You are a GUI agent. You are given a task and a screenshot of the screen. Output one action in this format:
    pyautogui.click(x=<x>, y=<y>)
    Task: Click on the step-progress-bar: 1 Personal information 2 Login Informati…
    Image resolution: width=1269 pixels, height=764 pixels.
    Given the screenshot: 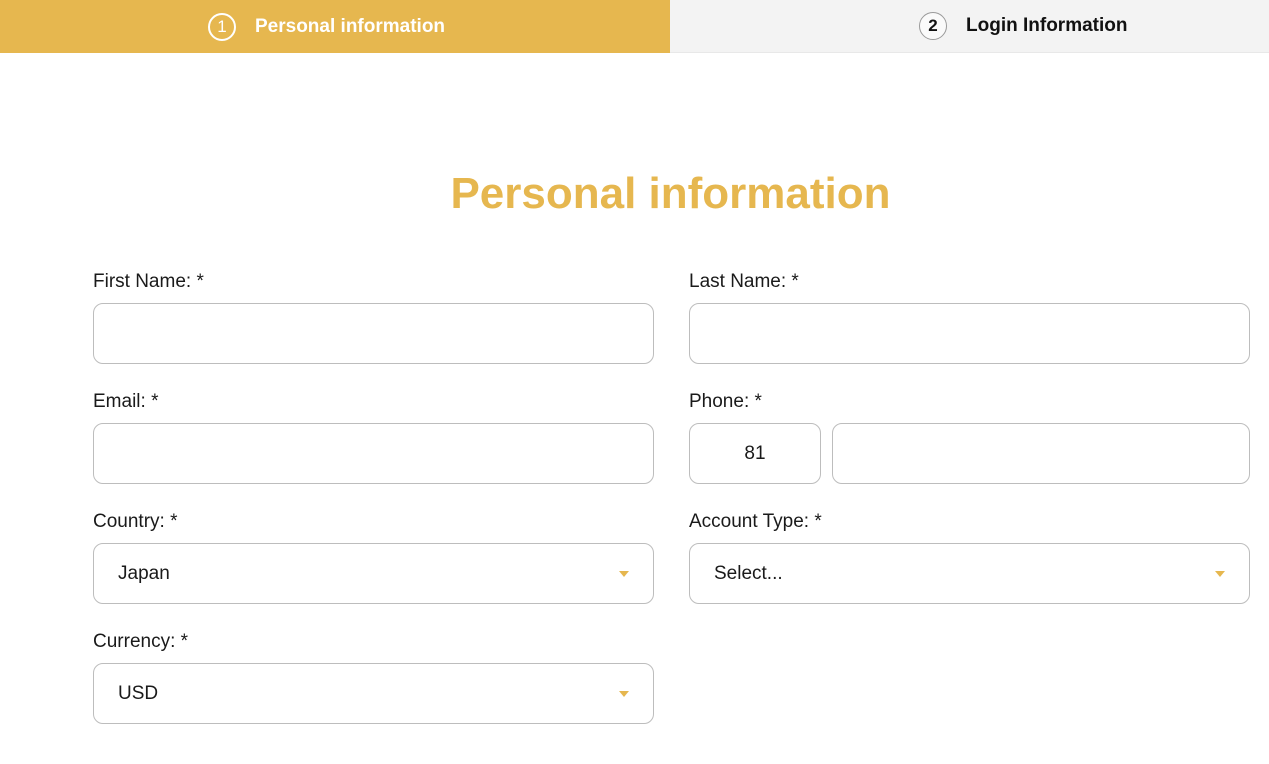 What is the action you would take?
    pyautogui.click(x=634, y=26)
    